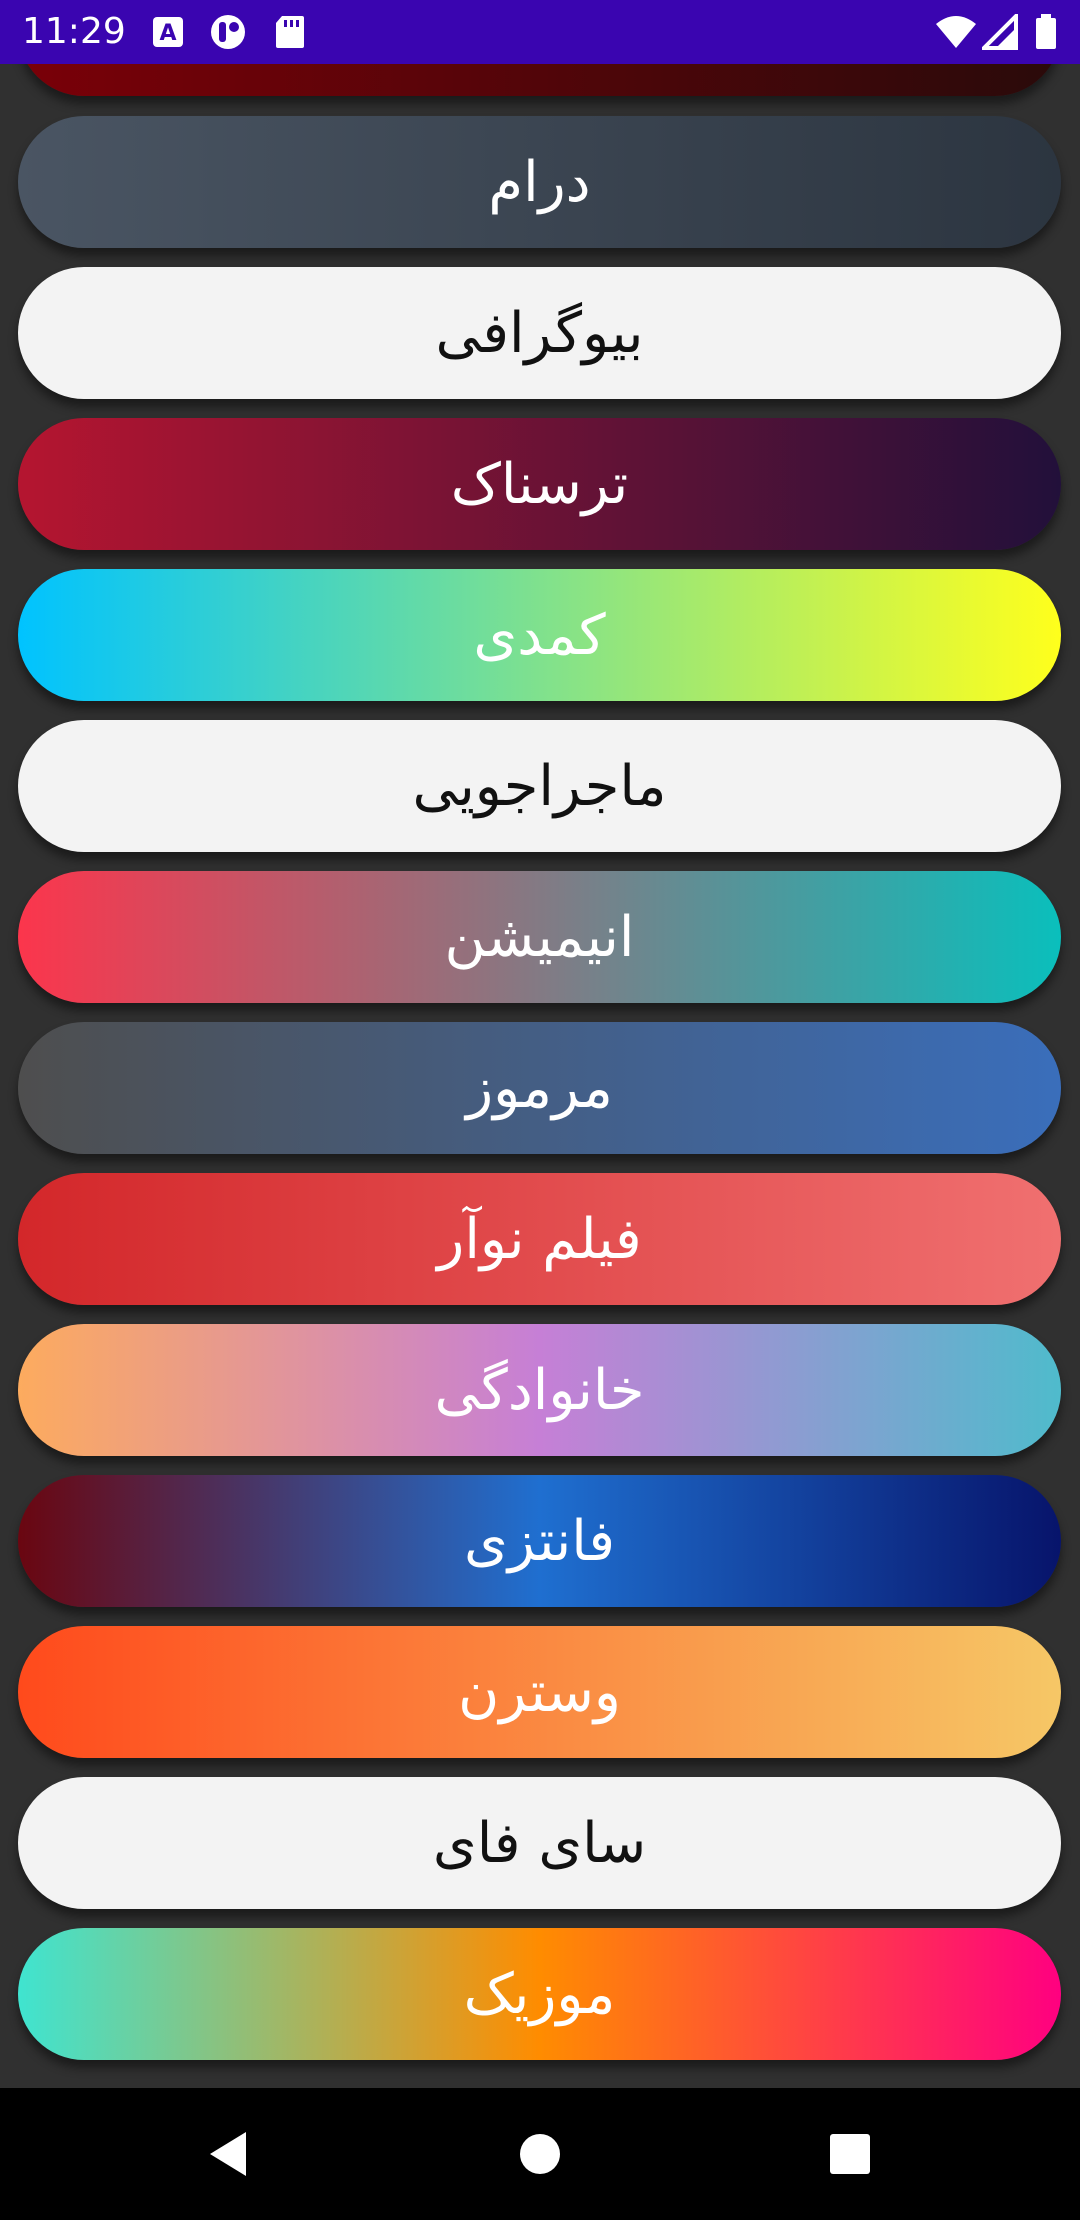  I want to click on genre-label: وسترن, so click(539, 1692).